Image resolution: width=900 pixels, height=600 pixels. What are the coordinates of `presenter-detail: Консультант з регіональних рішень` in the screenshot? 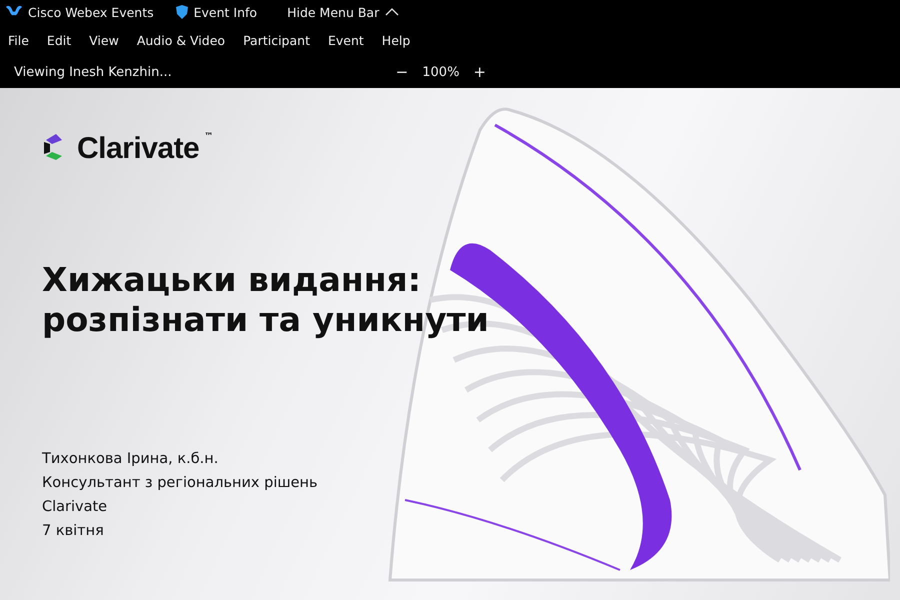 It's located at (180, 483).